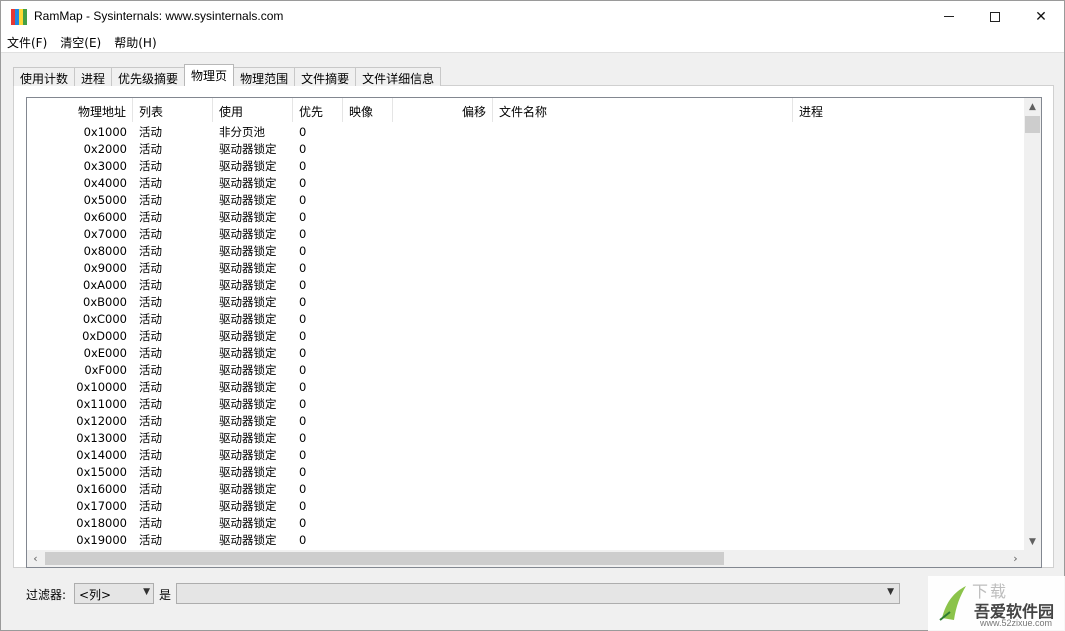  Describe the element at coordinates (526, 421) in the screenshot. I see `table-row: 0x12000 活动 驱动器锁定 0` at that location.